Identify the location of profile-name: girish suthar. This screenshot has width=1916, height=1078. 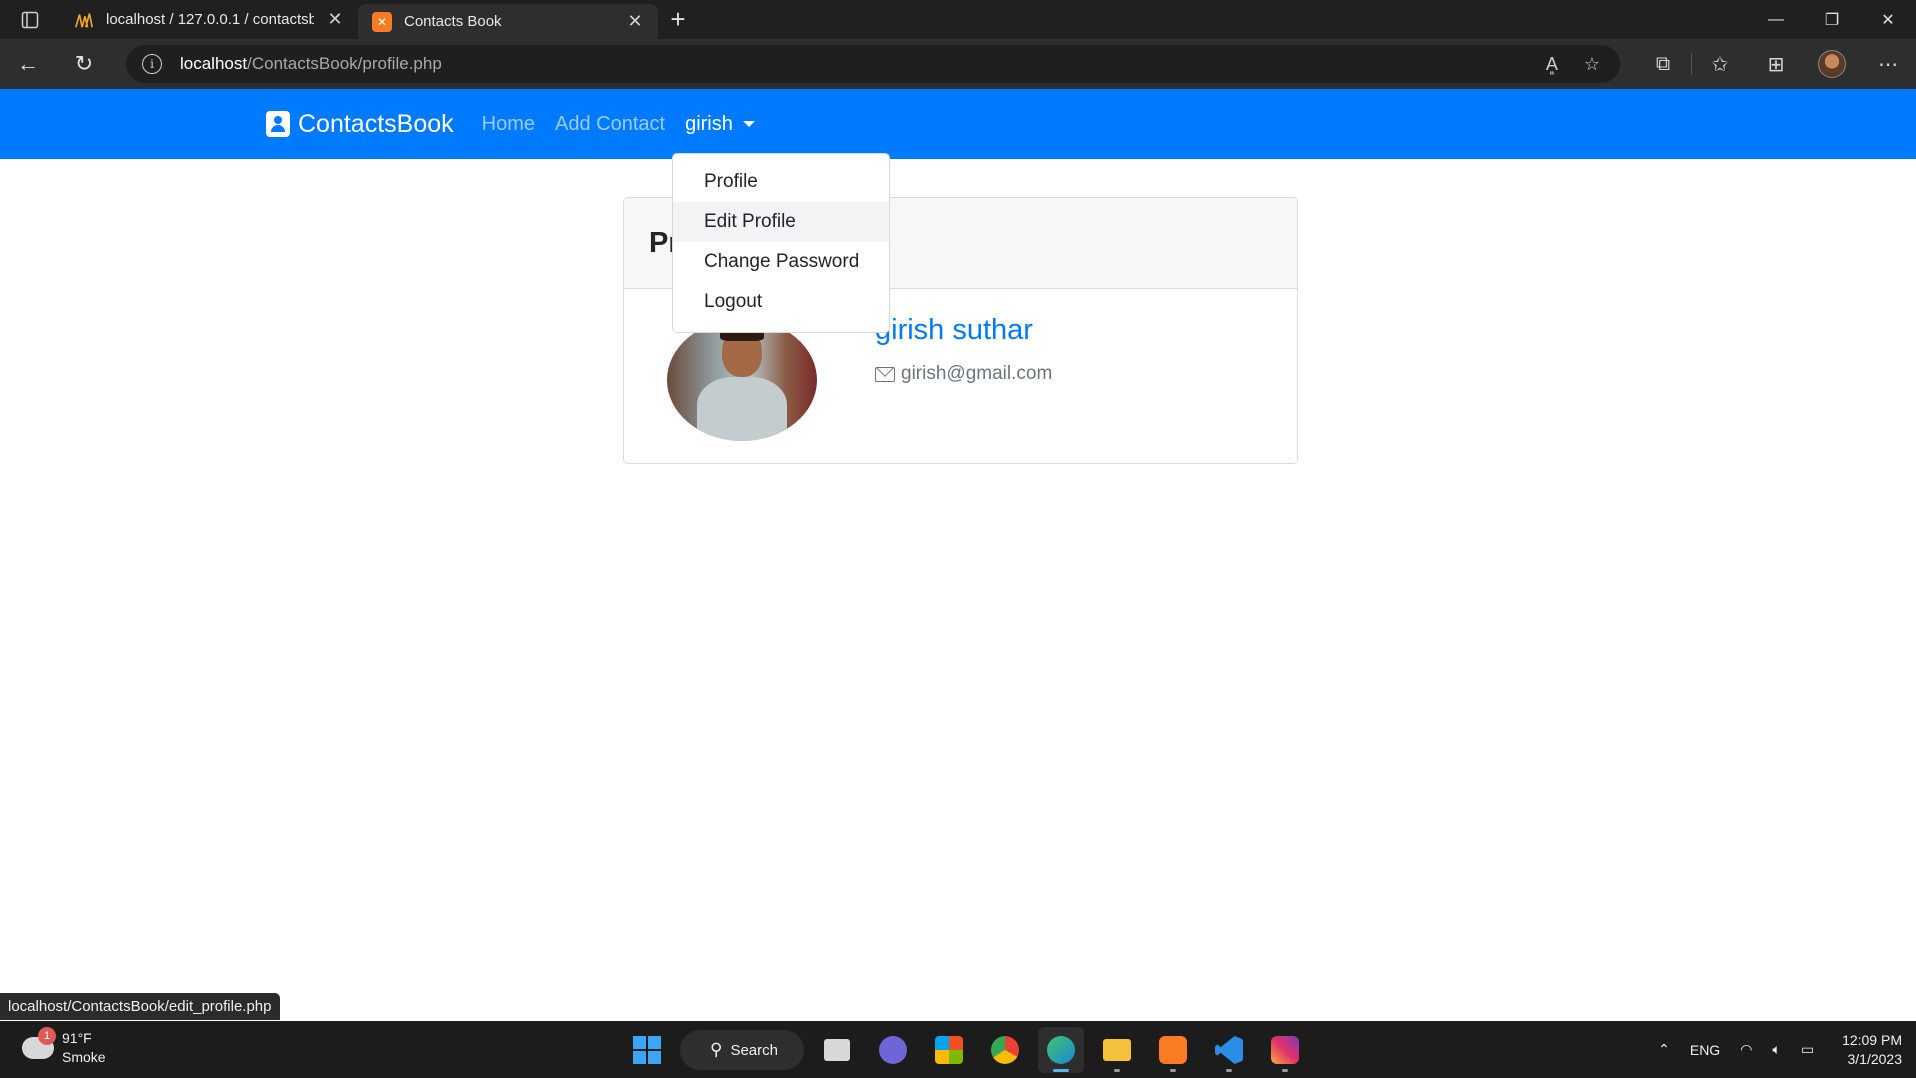
(954, 330).